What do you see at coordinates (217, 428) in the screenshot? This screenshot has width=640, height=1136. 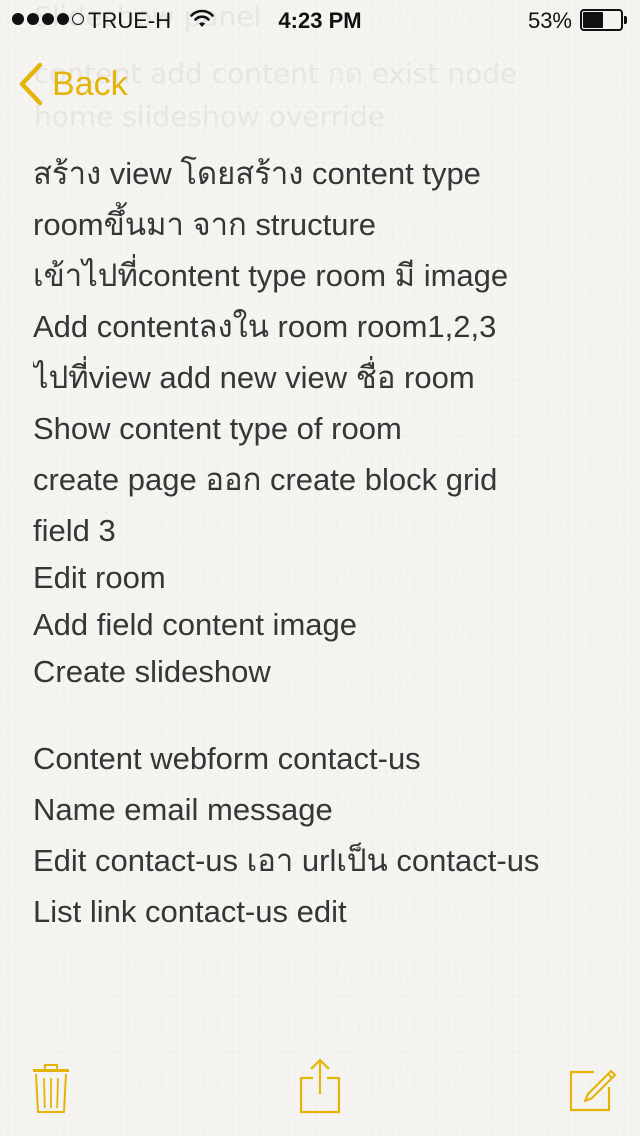 I see `note-line: Show content type of room` at bounding box center [217, 428].